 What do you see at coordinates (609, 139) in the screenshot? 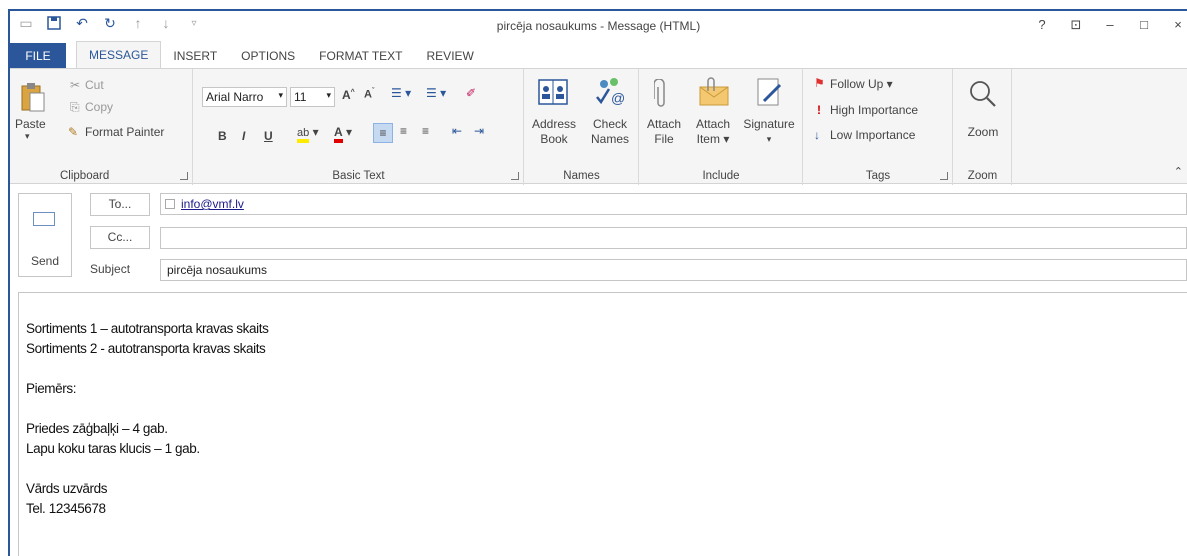
I see `check-names-label-2: Names` at bounding box center [609, 139].